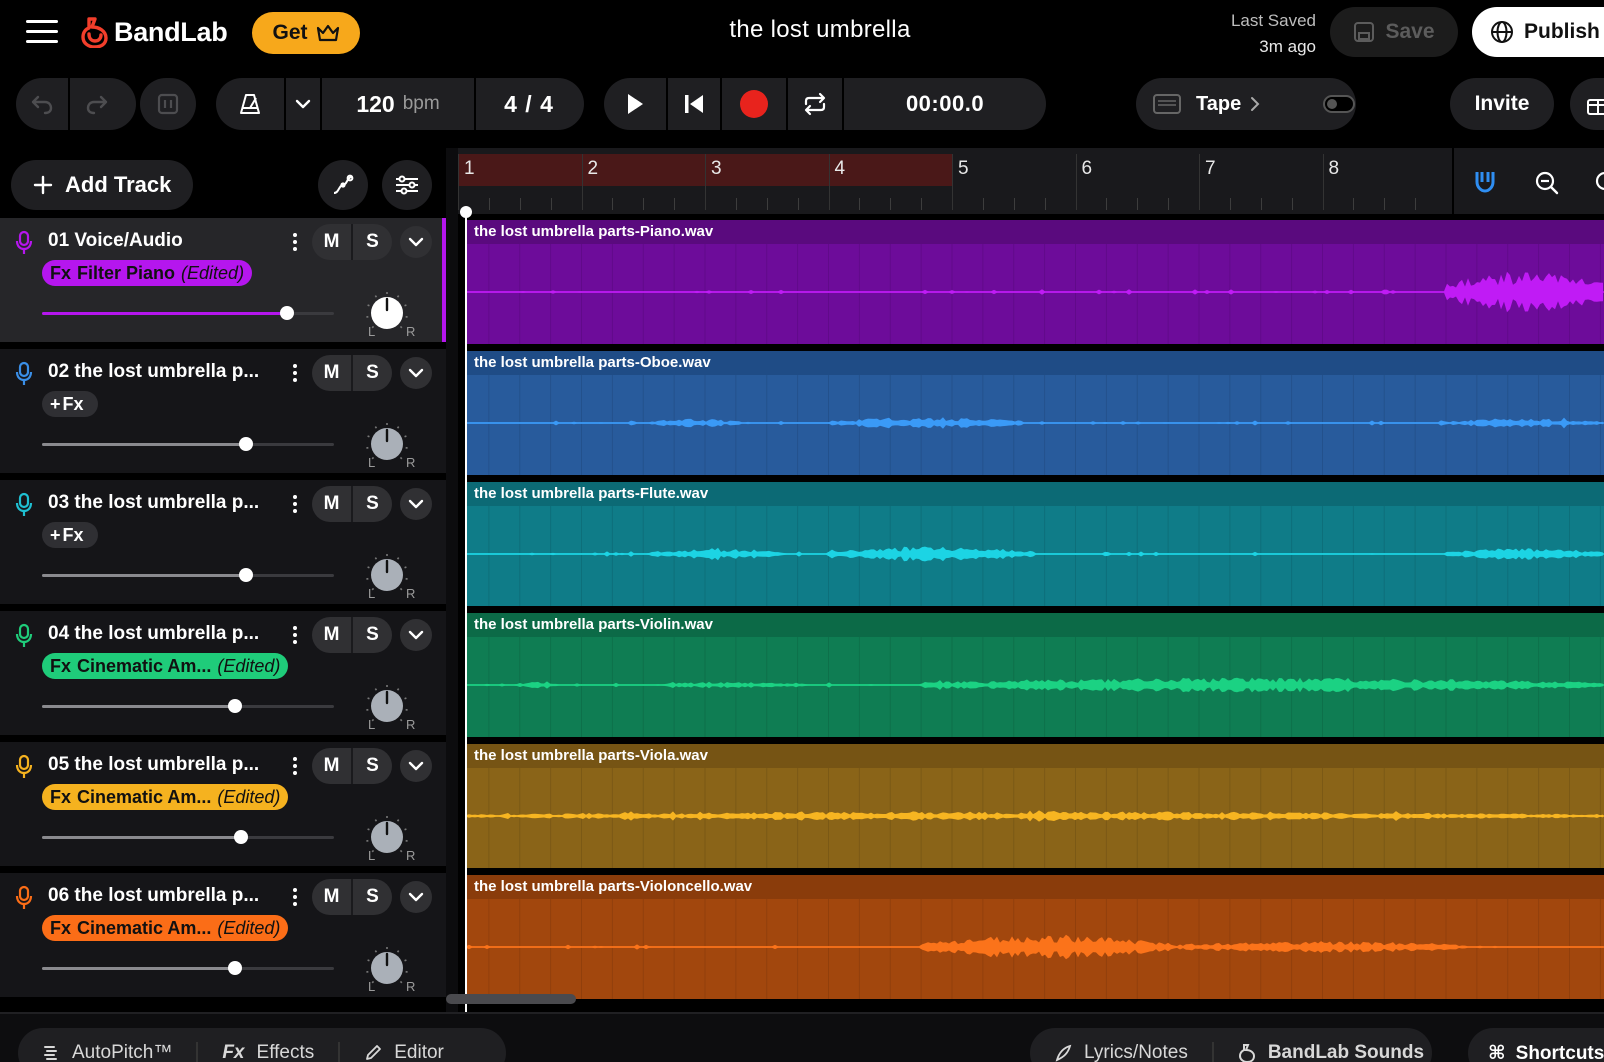  Describe the element at coordinates (1035, 544) in the screenshot. I see `audio-clip: the lost umbrella parts-Flute.wav` at that location.